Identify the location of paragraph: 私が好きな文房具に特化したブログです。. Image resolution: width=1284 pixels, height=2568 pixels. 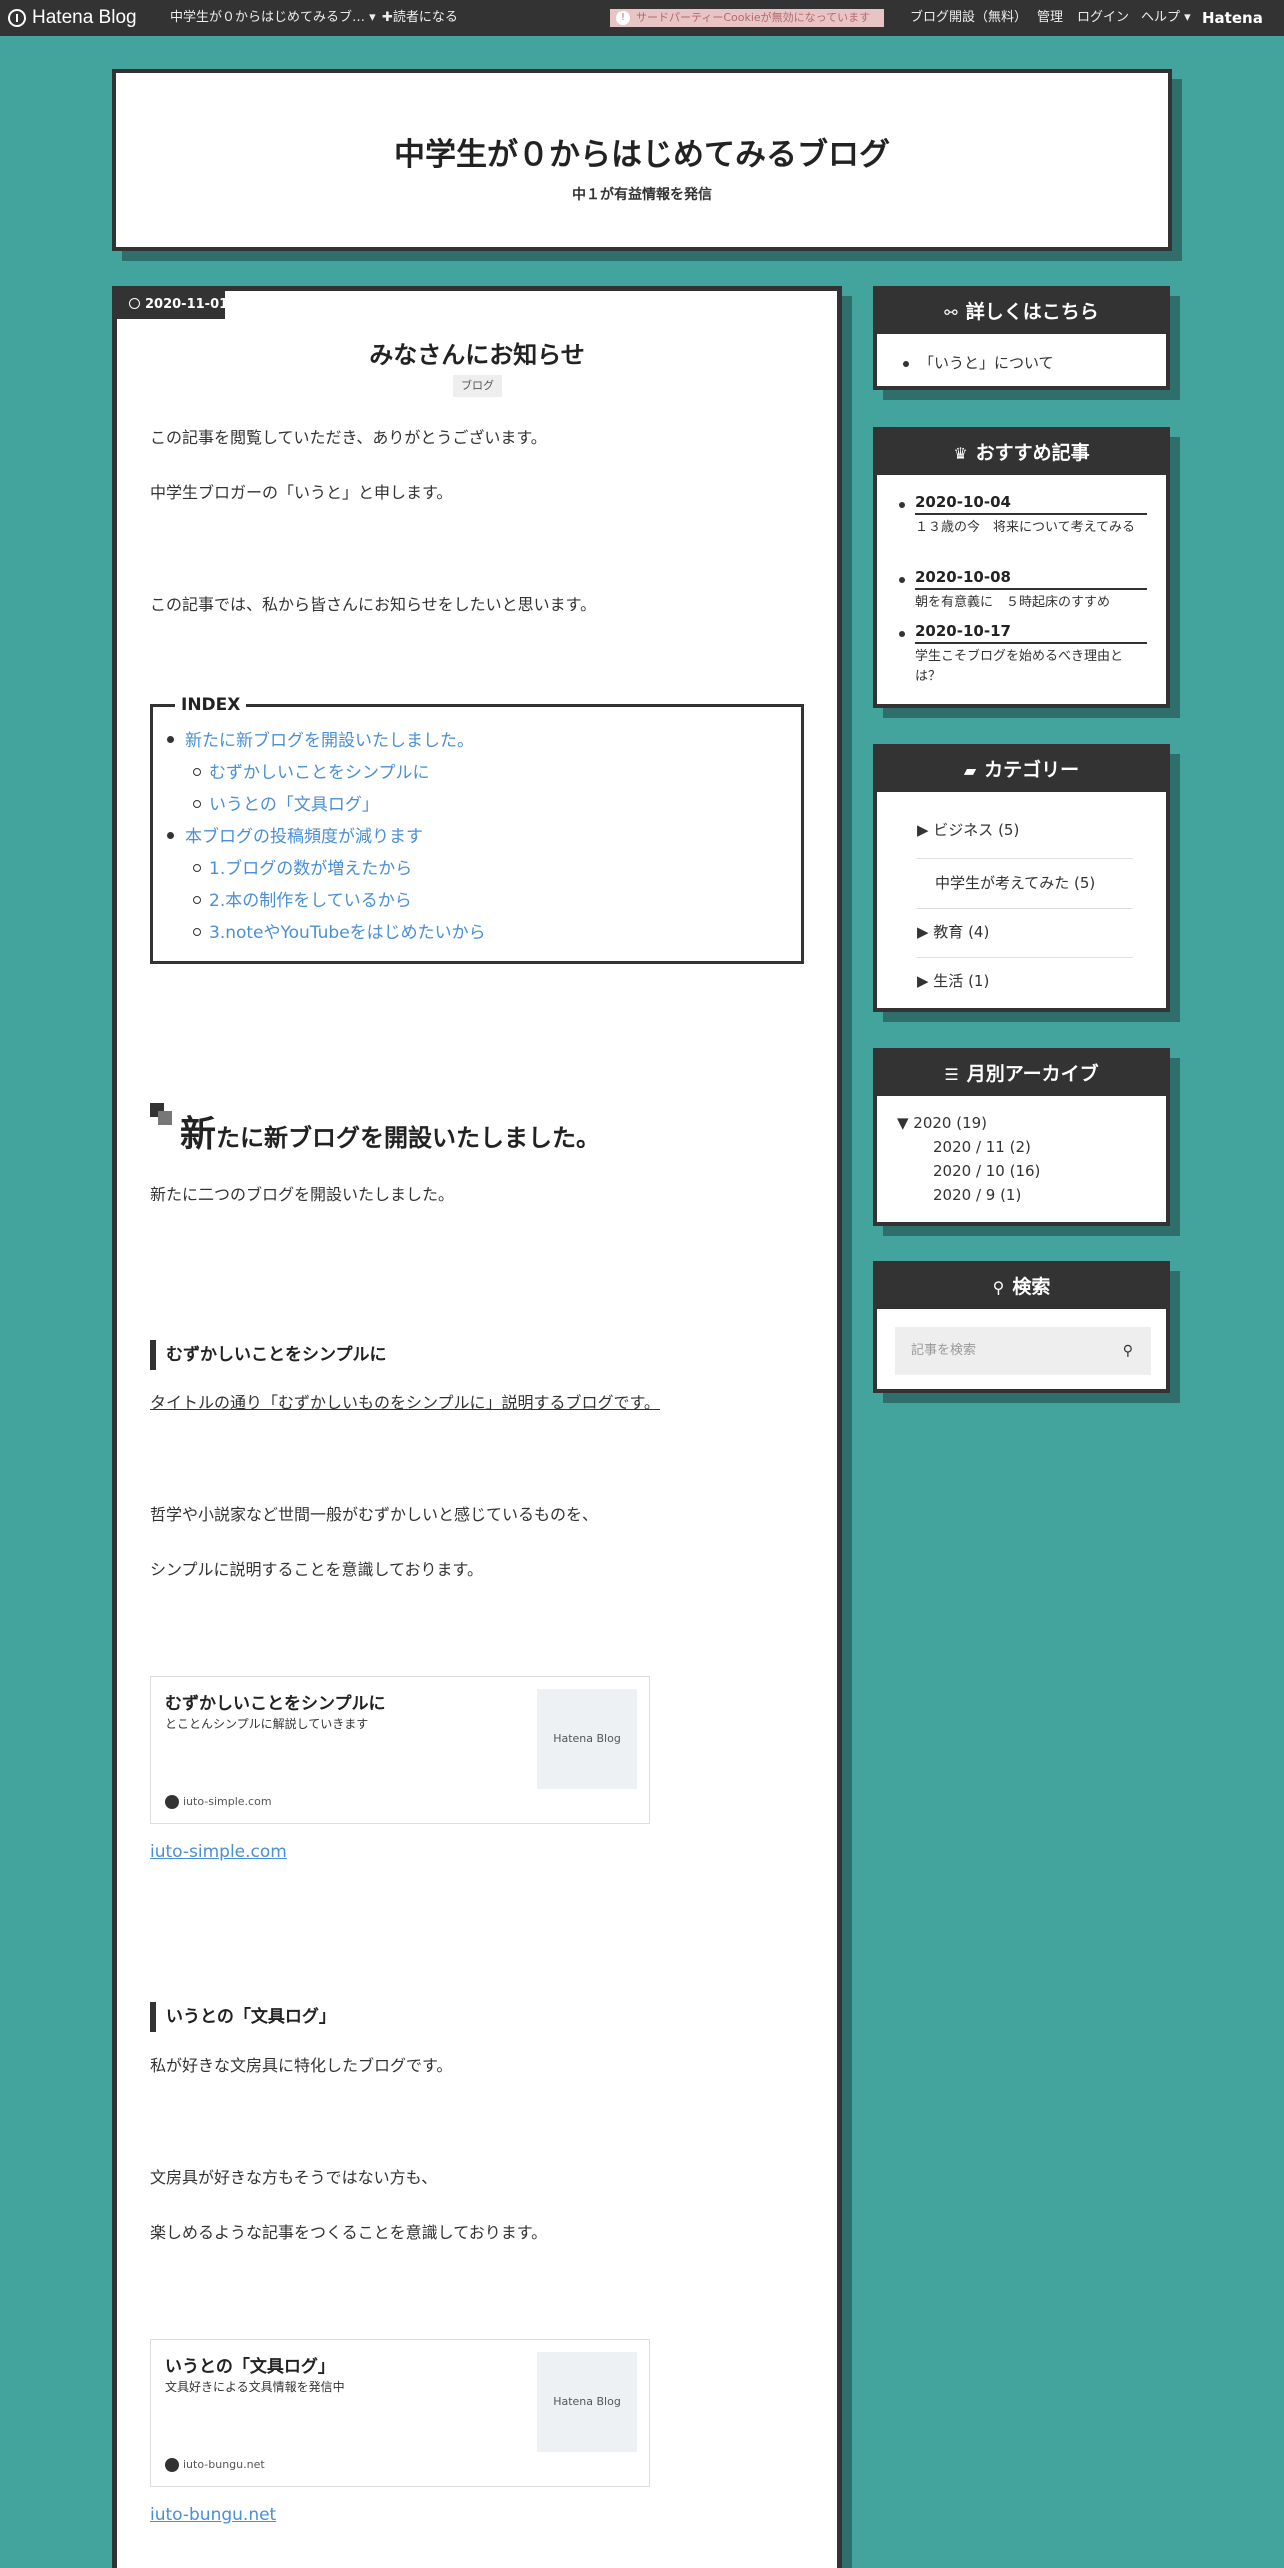
(301, 2065).